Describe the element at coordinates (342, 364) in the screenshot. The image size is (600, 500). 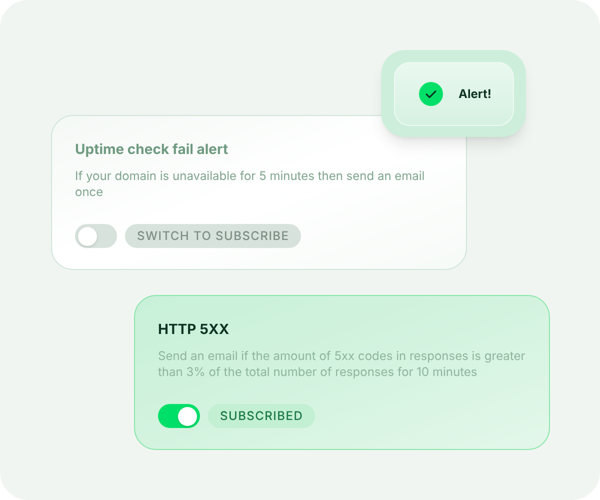
I see `card-description: Send an email if the amount of 5xx codes in responses is greater than 3% of the total number of responses for 10 minutes` at that location.